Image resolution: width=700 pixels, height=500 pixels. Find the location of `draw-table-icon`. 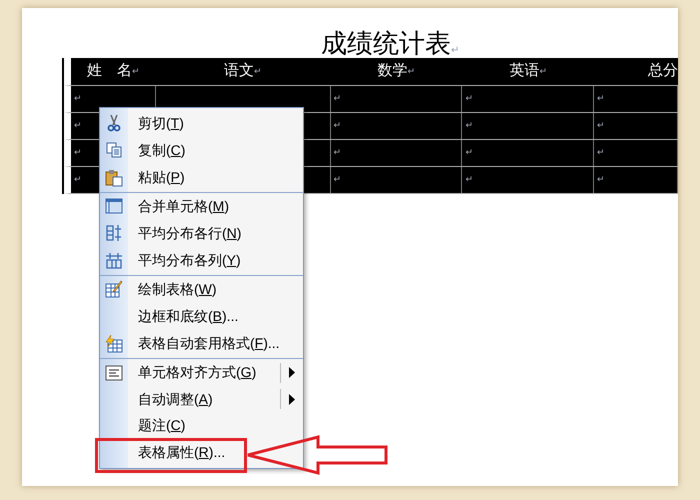

draw-table-icon is located at coordinates (114, 289).